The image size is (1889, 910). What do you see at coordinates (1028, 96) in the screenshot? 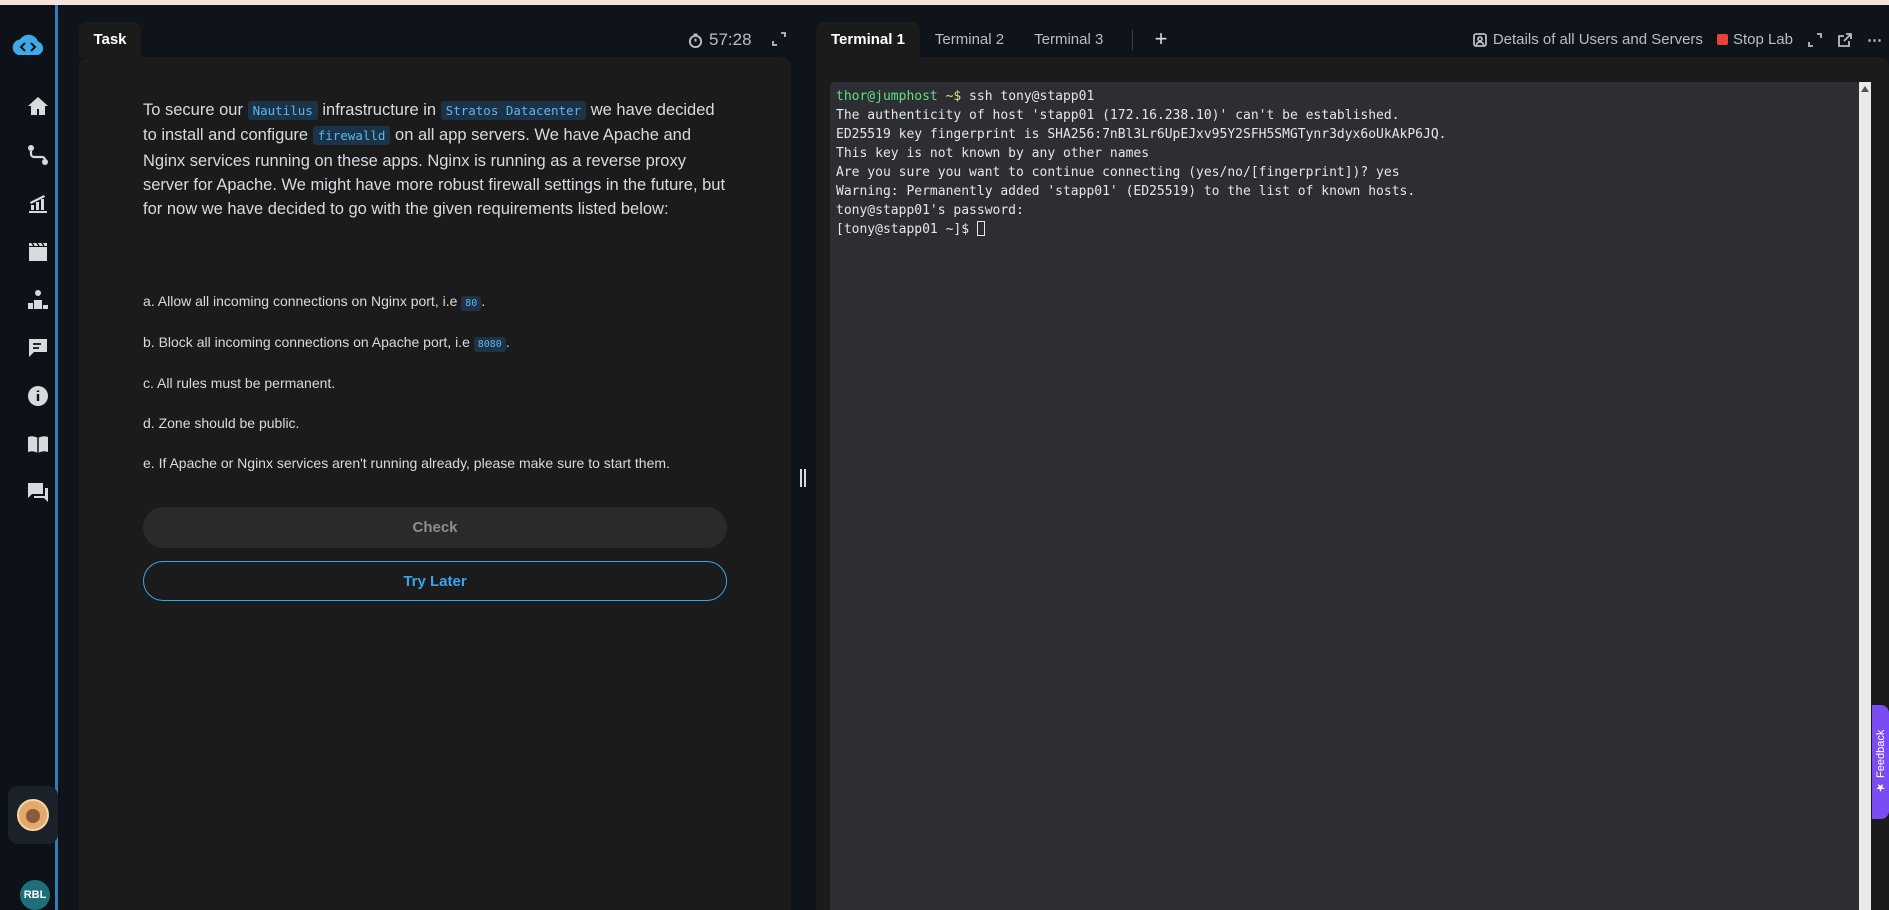
I see `terminal-command: ssh tony@stapp01` at bounding box center [1028, 96].